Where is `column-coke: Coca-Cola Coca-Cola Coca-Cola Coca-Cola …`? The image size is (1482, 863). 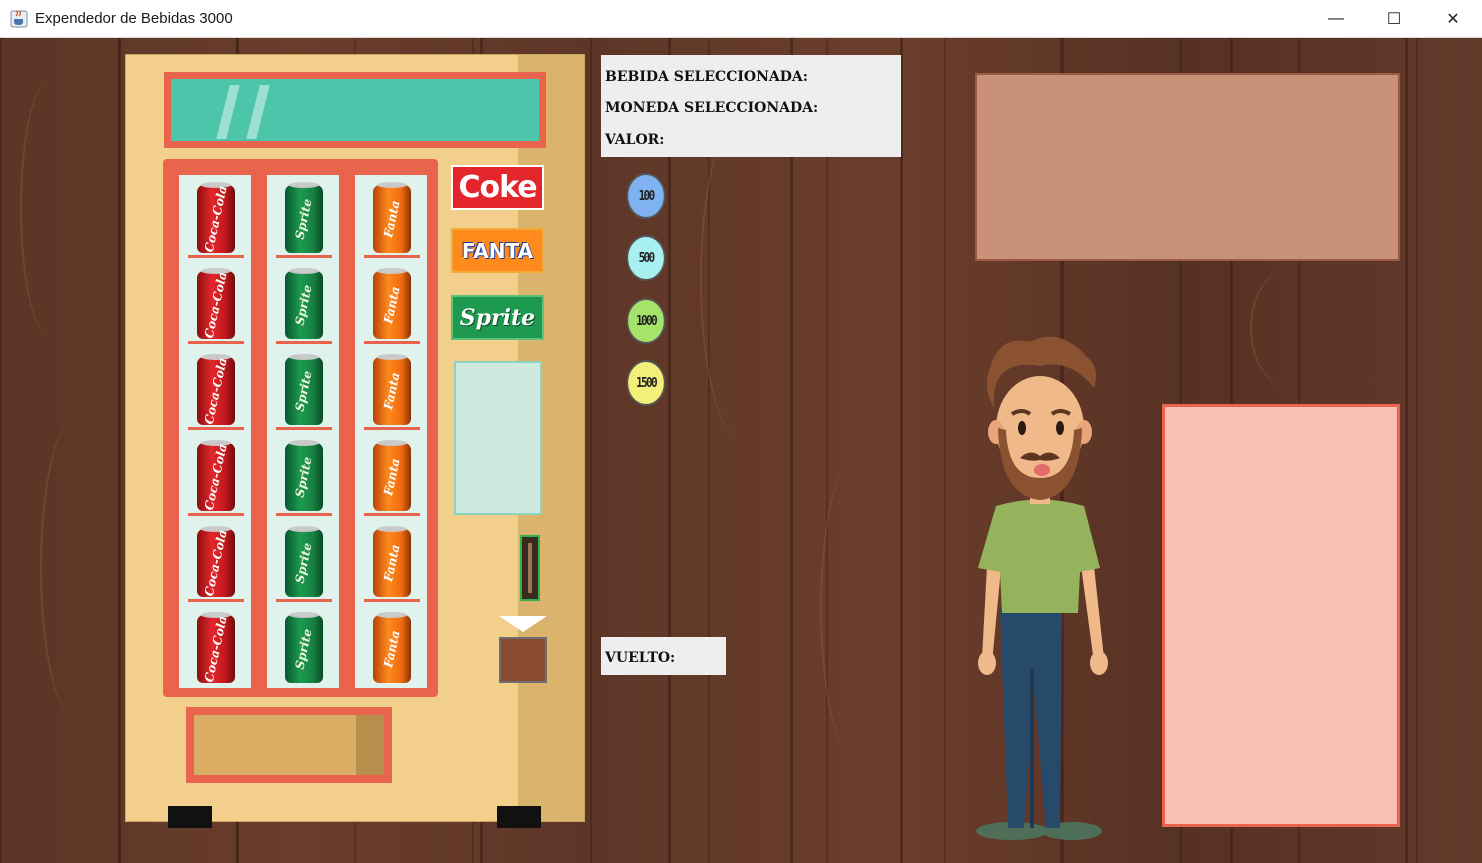
column-coke: Coca-Cola Coca-Cola Coca-Cola Coca-Cola … is located at coordinates (215, 431).